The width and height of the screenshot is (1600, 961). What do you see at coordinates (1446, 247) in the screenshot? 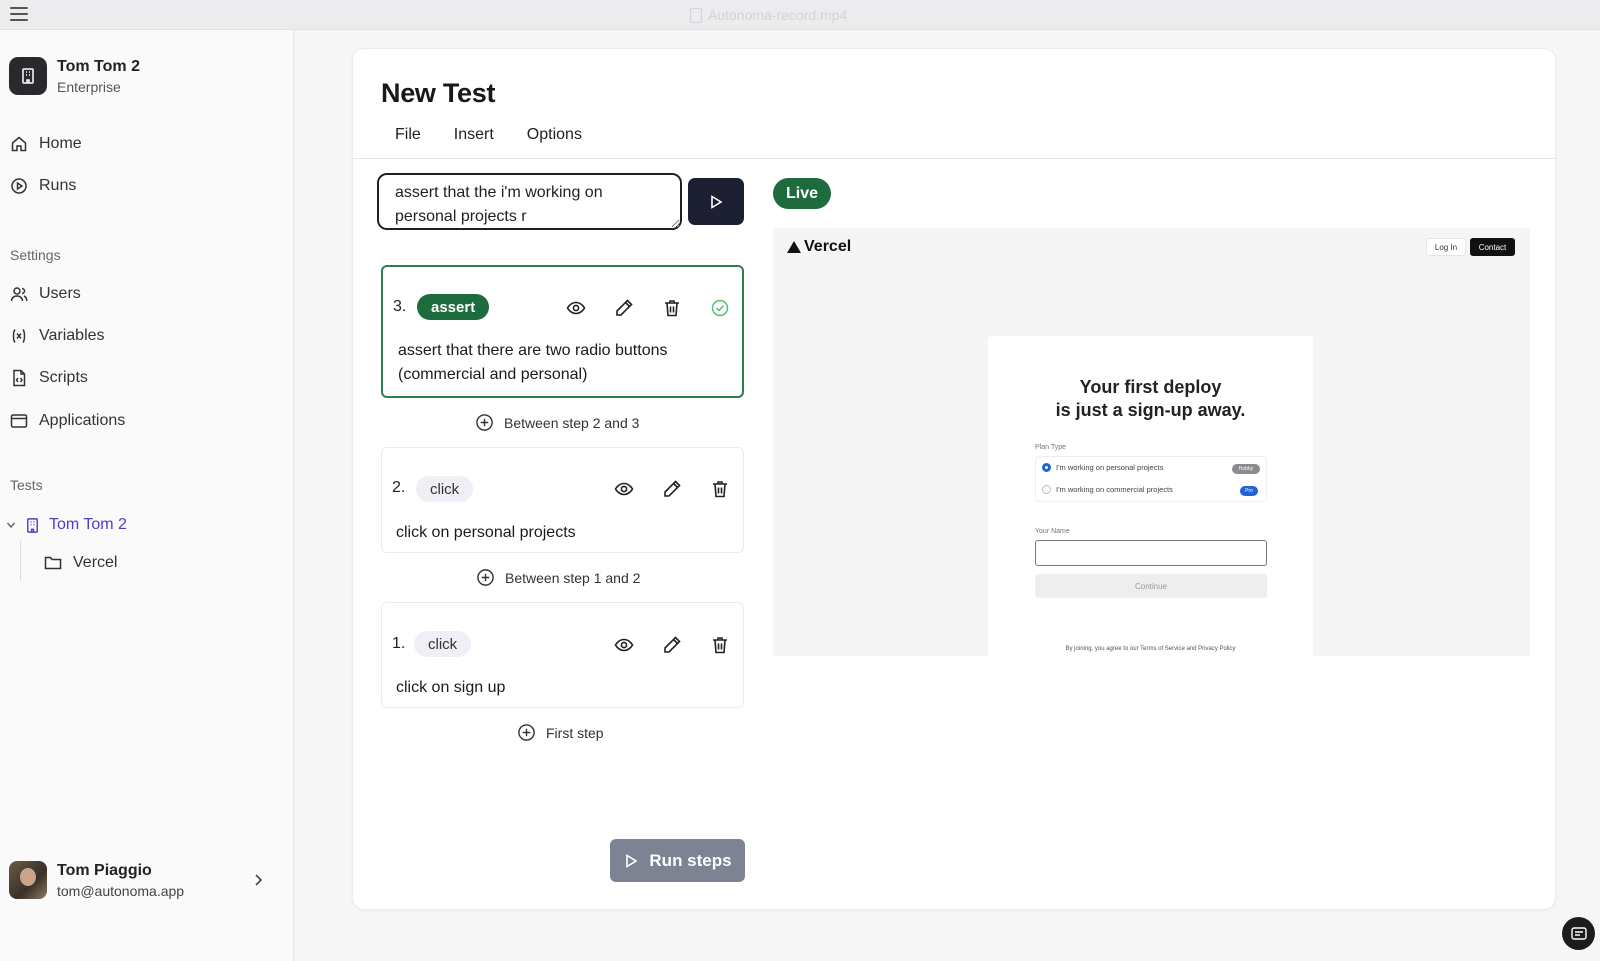
I see `preview-login-button: Log In` at bounding box center [1446, 247].